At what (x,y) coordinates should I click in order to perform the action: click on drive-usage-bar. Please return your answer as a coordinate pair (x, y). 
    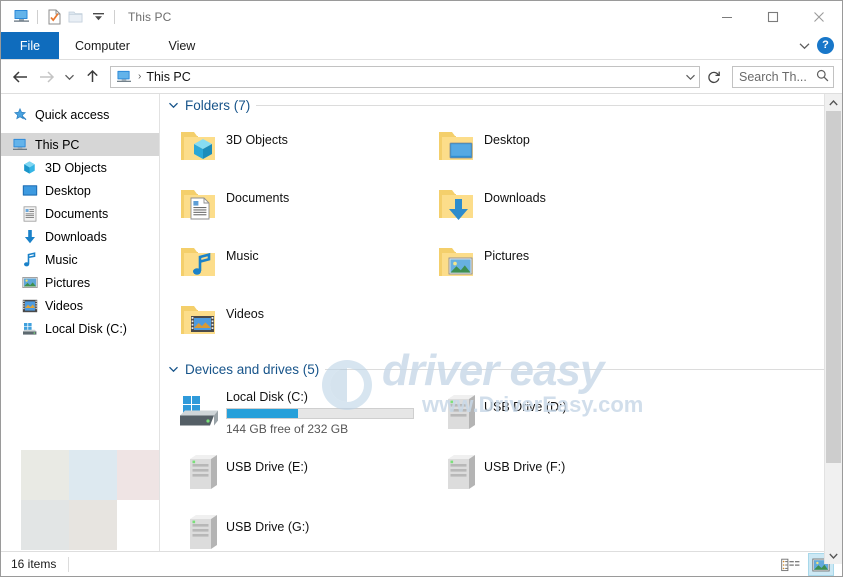
    Looking at the image, I should click on (320, 413).